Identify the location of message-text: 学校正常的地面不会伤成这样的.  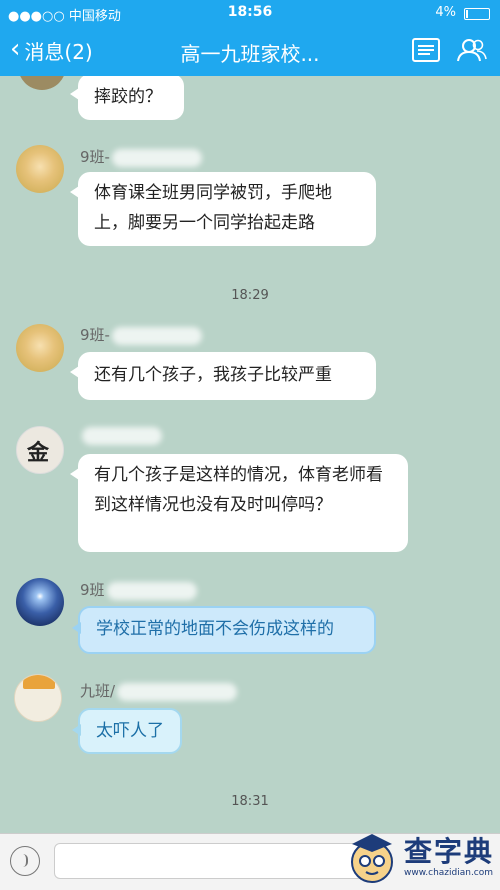
(215, 629).